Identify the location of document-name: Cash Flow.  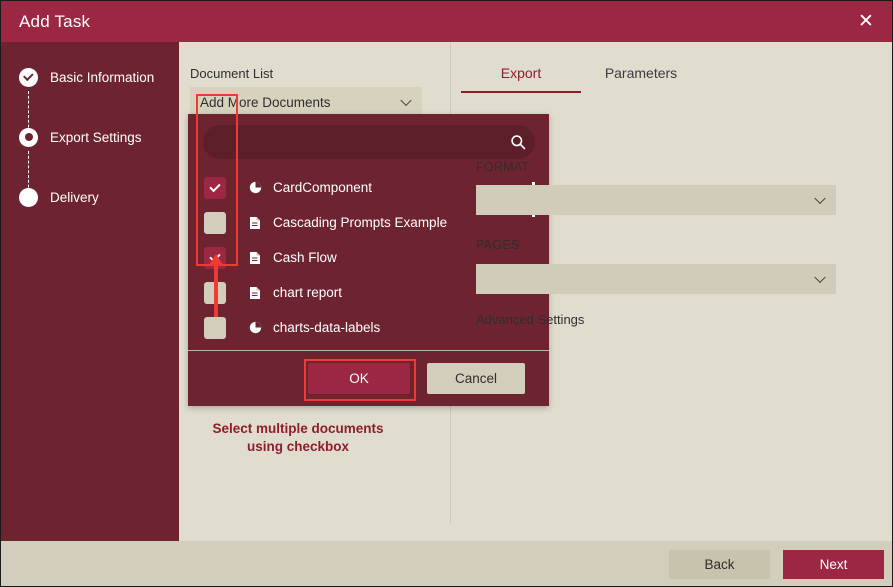
(305, 257).